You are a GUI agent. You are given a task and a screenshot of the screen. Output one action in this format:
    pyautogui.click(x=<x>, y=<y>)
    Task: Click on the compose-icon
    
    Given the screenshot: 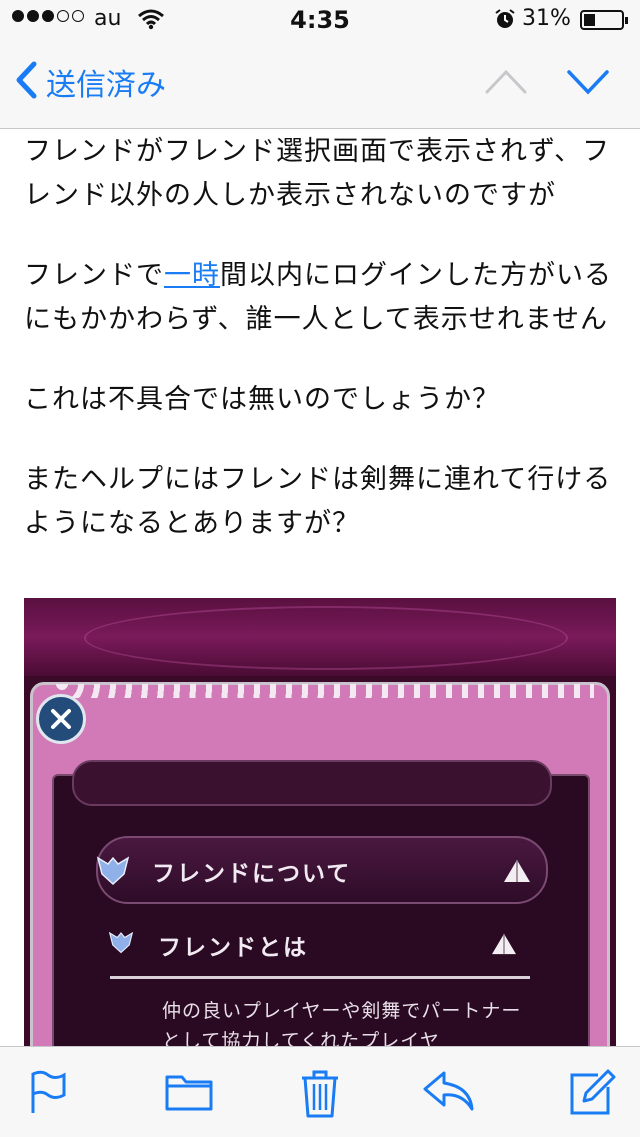 What is the action you would take?
    pyautogui.click(x=592, y=1095)
    